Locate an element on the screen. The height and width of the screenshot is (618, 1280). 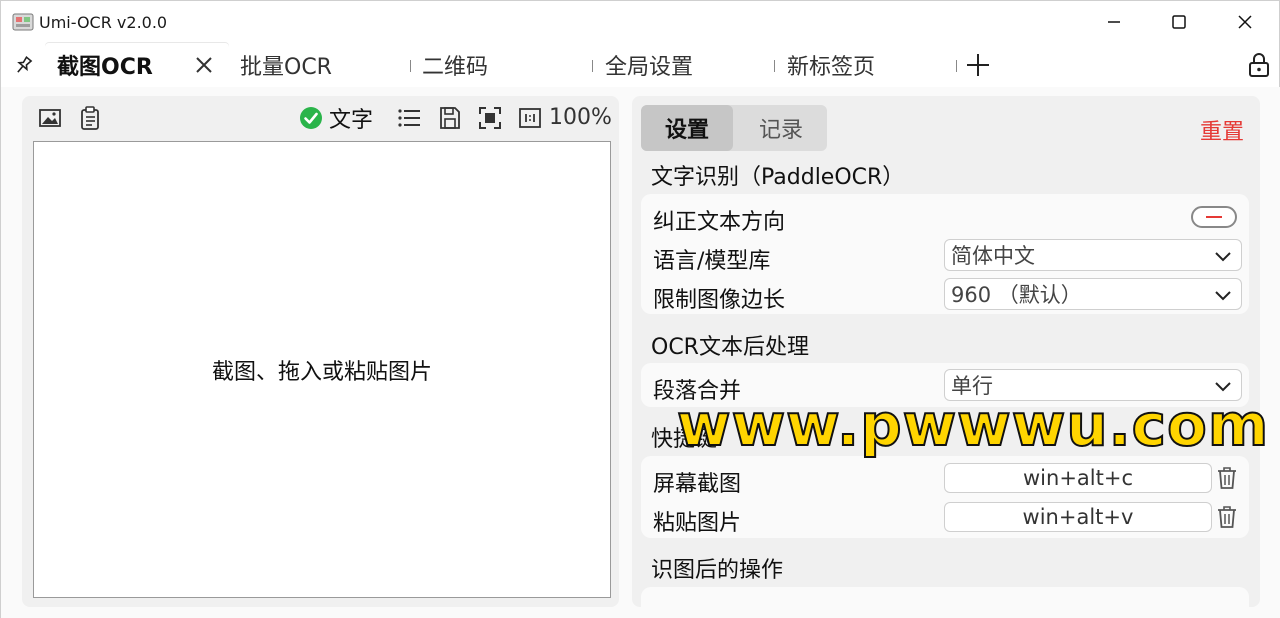
save-icon is located at coordinates (450, 118).